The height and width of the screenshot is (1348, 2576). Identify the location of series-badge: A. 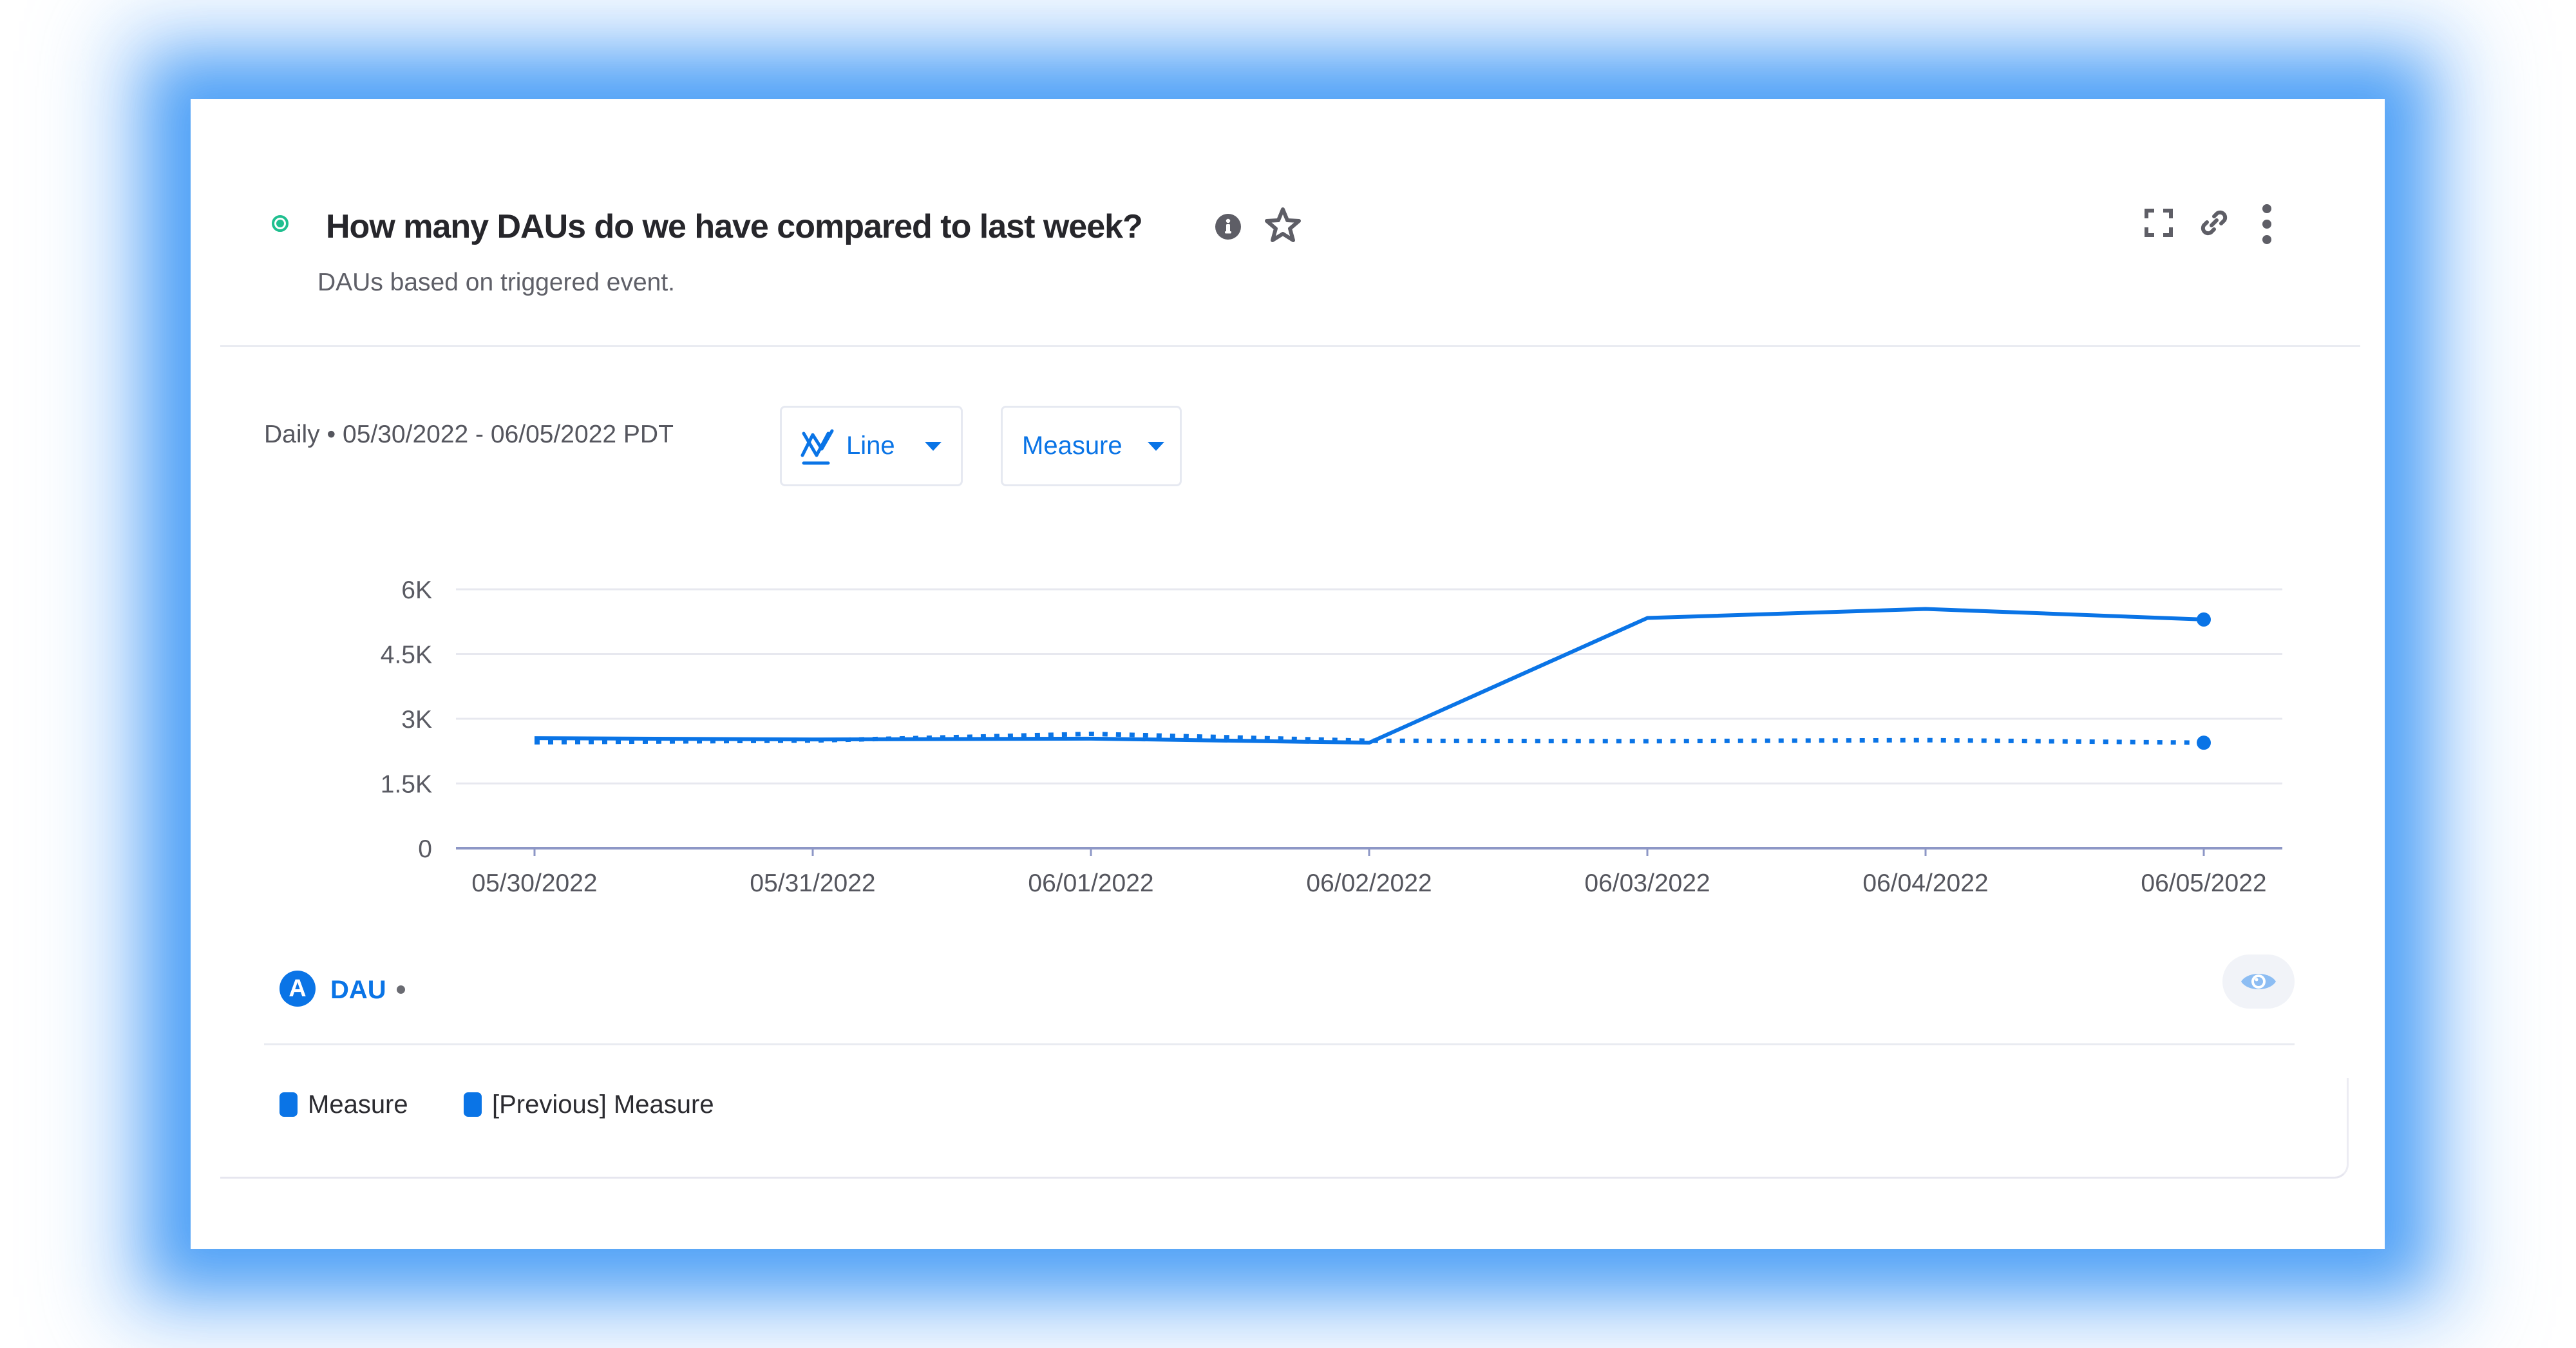
(297, 989).